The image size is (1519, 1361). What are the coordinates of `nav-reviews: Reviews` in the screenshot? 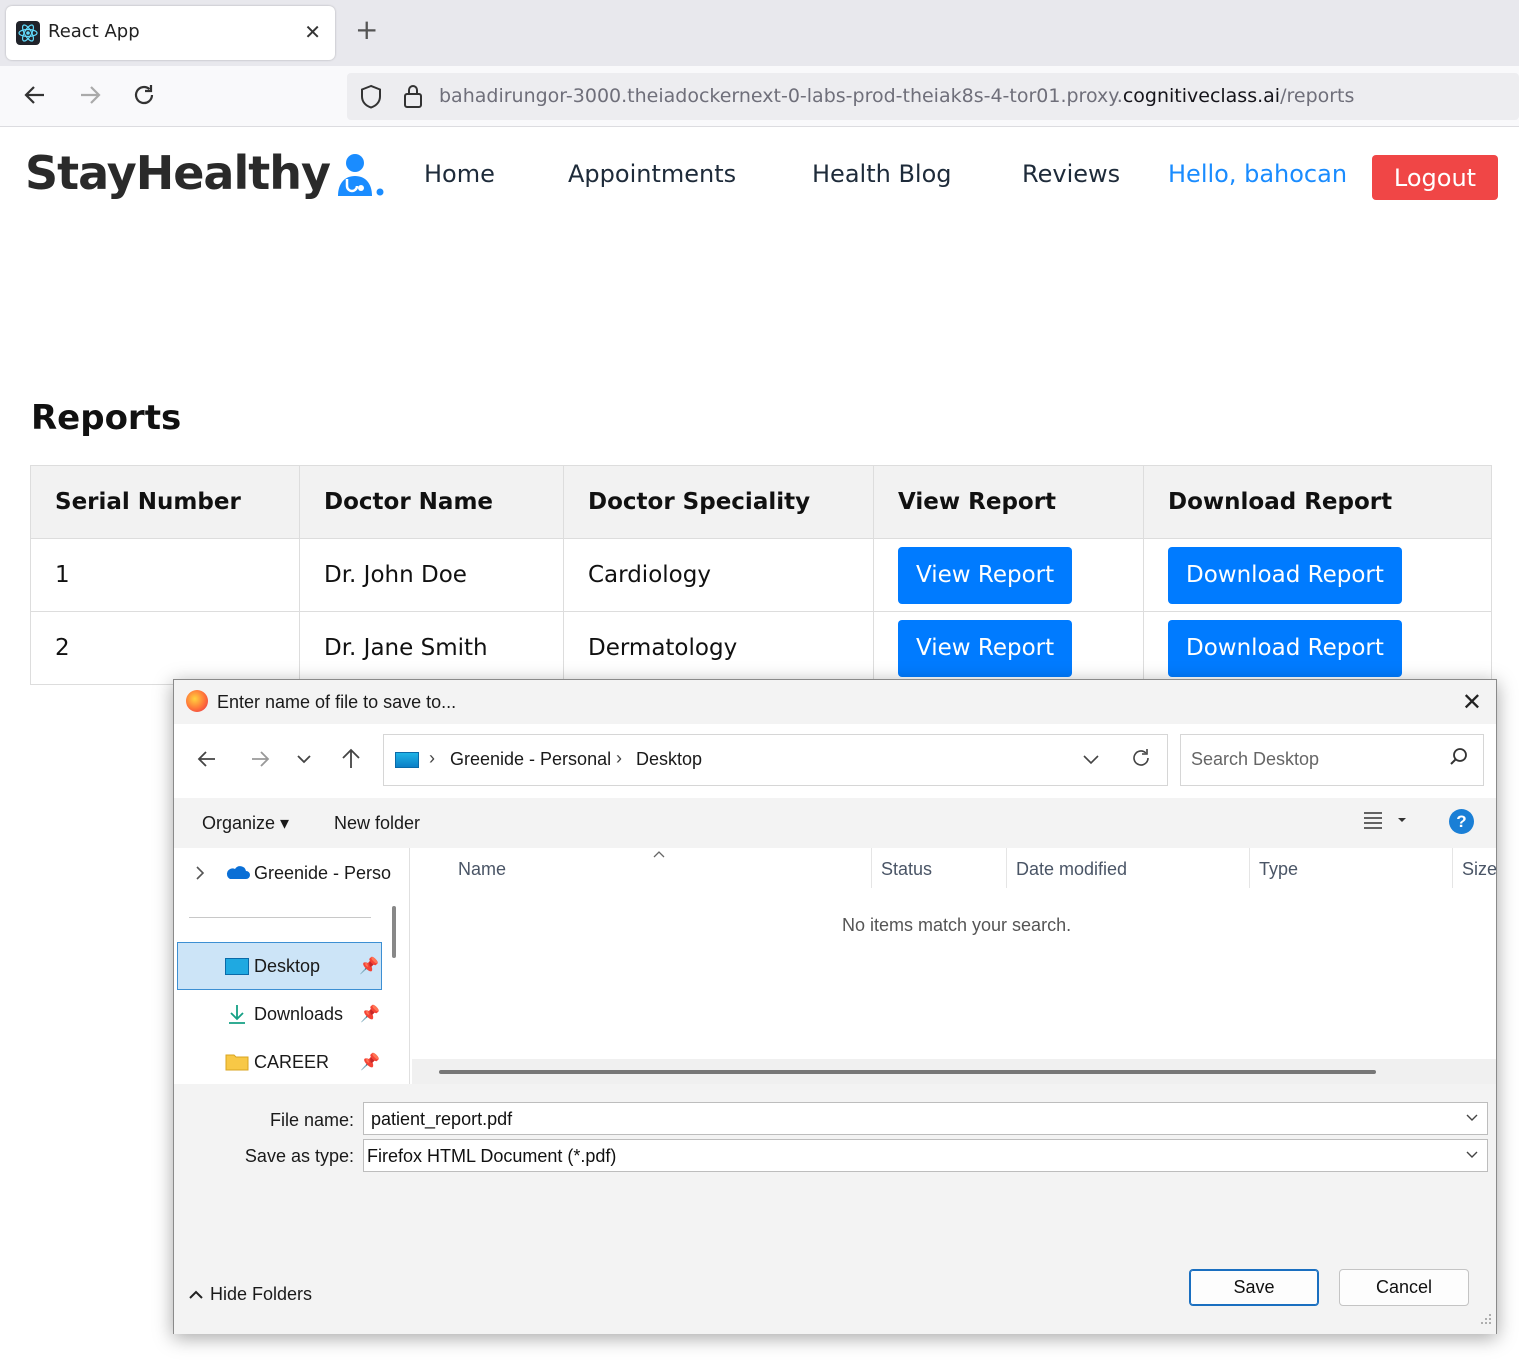 It's located at (1071, 174).